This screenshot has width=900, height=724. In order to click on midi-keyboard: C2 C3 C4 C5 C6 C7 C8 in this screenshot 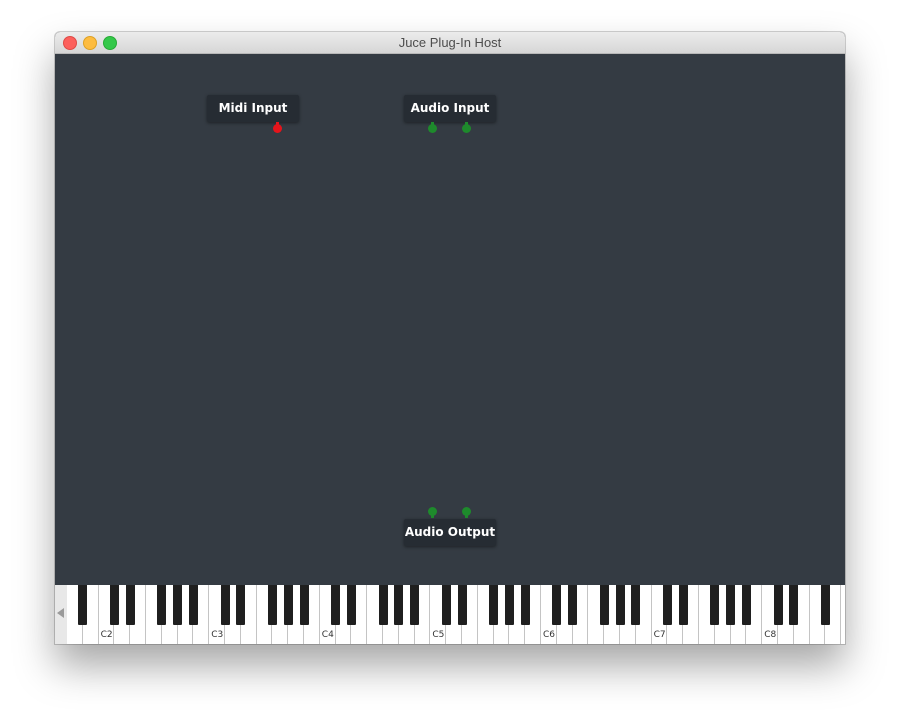, I will do `click(450, 614)`.